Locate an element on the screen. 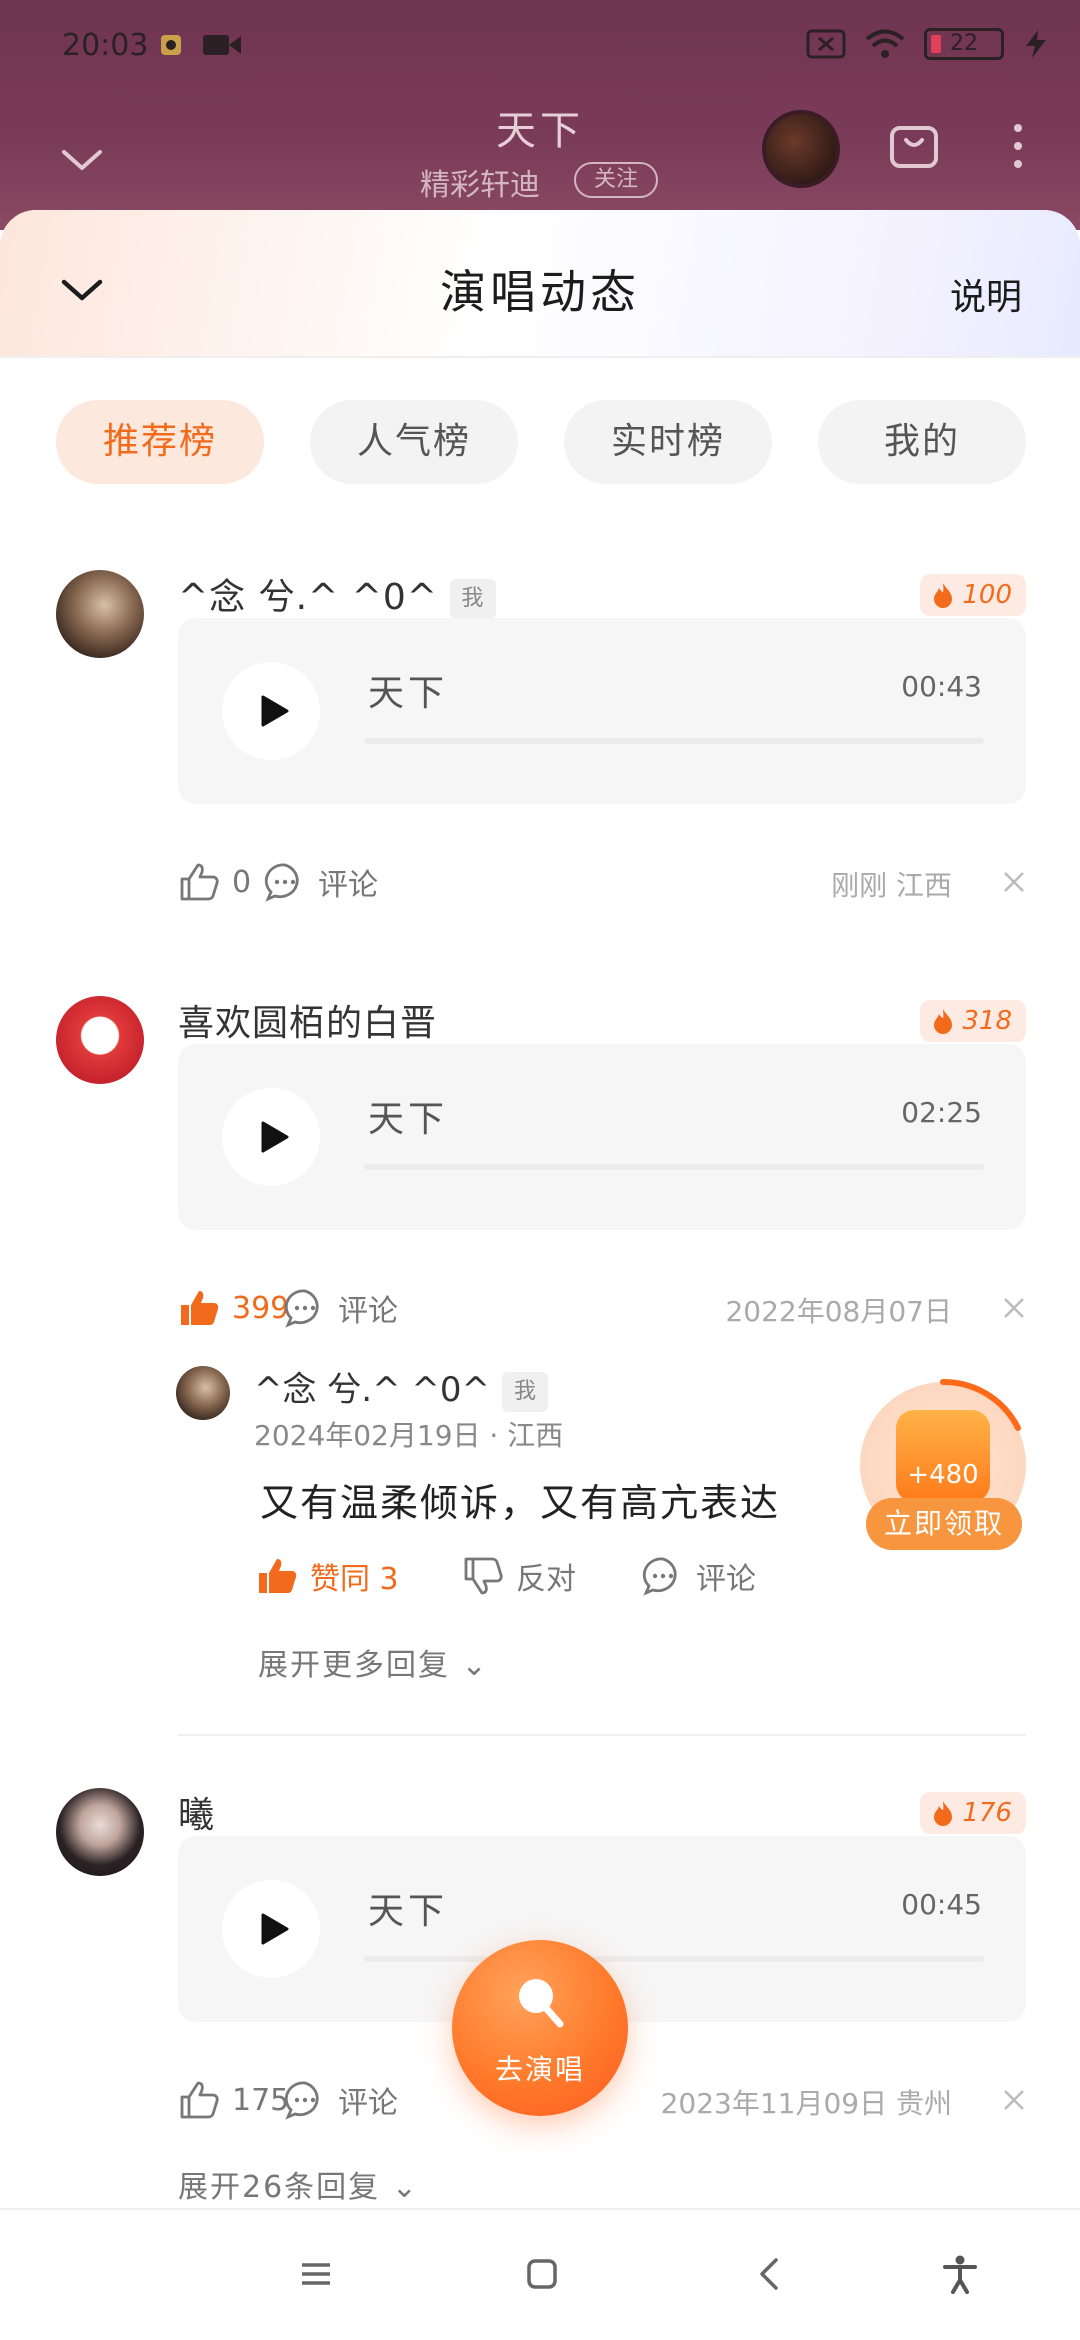 This screenshot has height=2340, width=1080. status-time: 20:03 is located at coordinates (105, 45).